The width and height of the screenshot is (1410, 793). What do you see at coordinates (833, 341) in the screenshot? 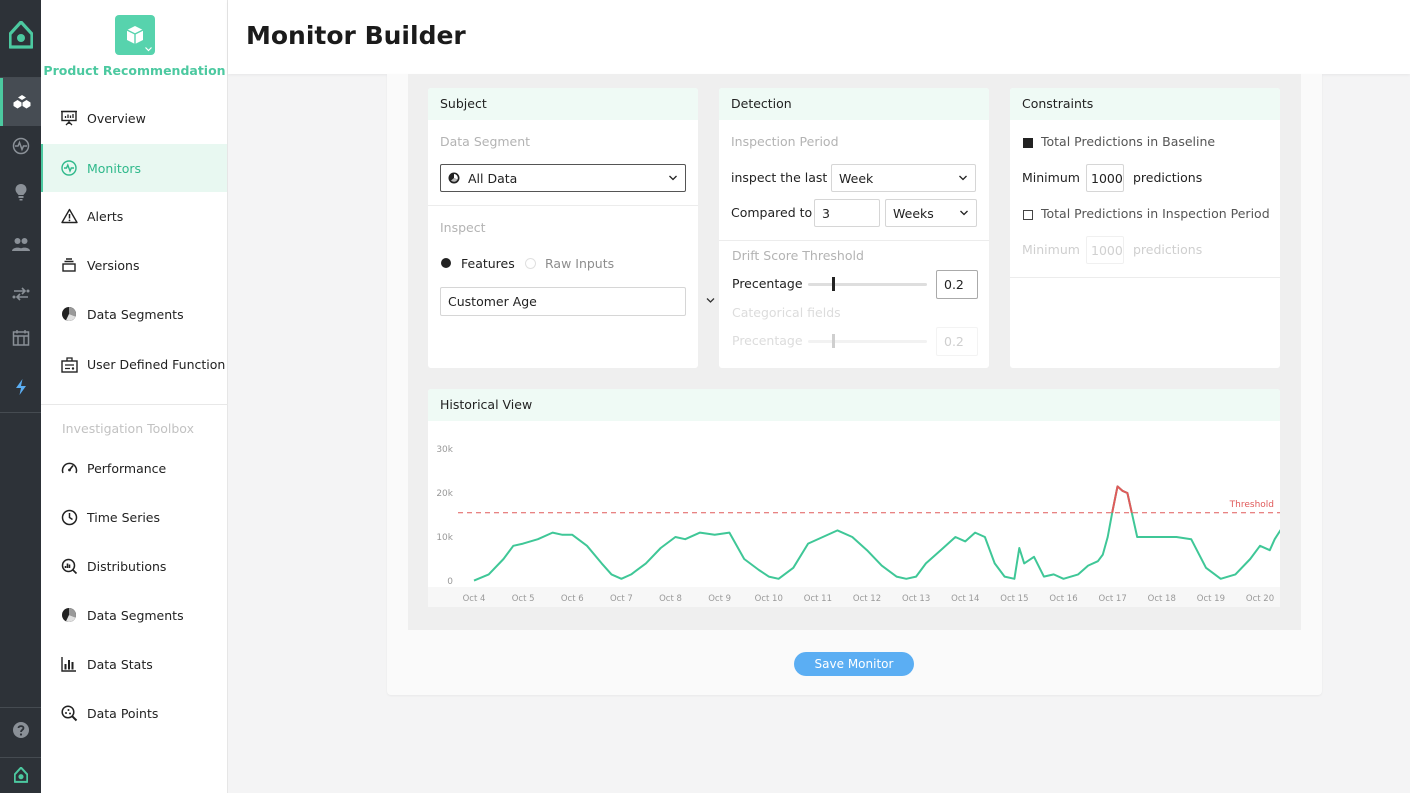
I see `cat-percentage-slider-handle` at bounding box center [833, 341].